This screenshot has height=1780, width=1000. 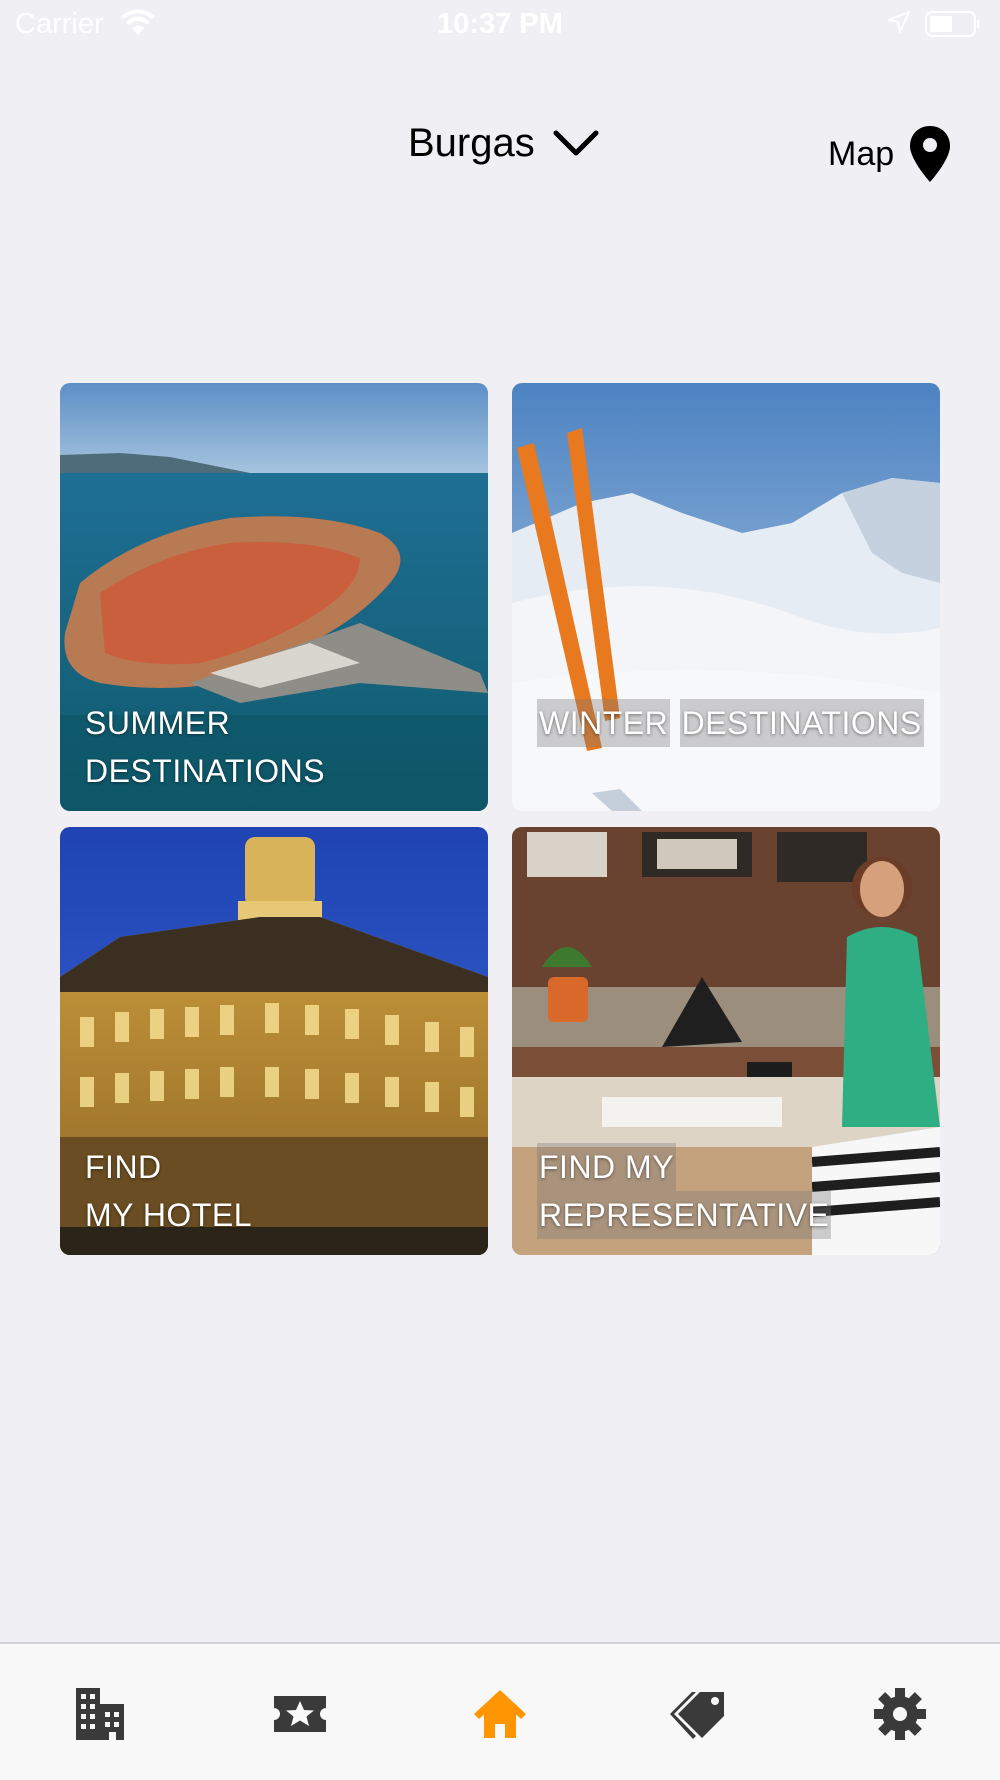 I want to click on tile-label: SUMMER DESTINATIONS, so click(x=280, y=747).